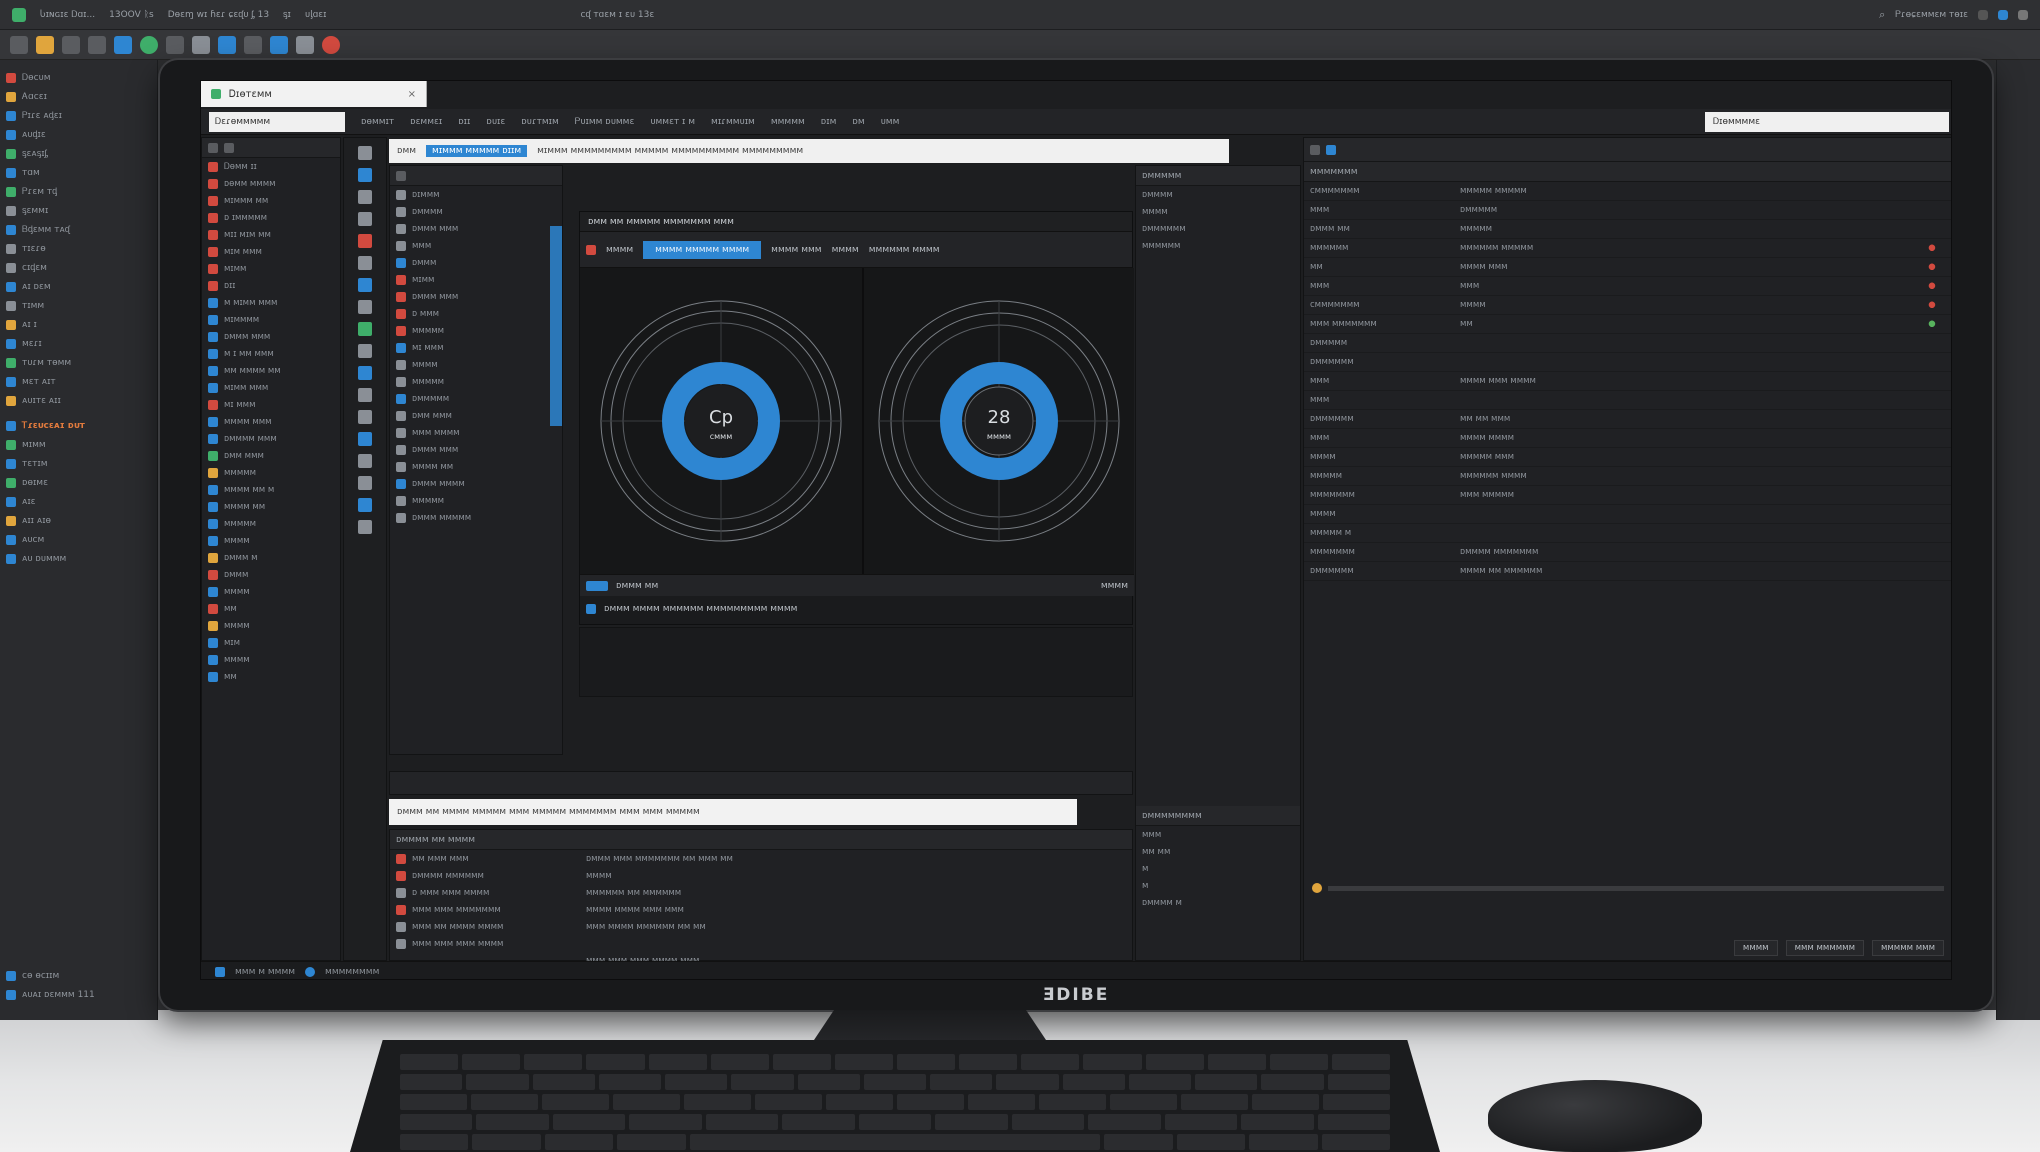 This screenshot has width=2040, height=1152. Describe the element at coordinates (1218, 228) in the screenshot. I see `inspector-item: ᴅᴍᴍᴍᴍᴍᴍ` at that location.